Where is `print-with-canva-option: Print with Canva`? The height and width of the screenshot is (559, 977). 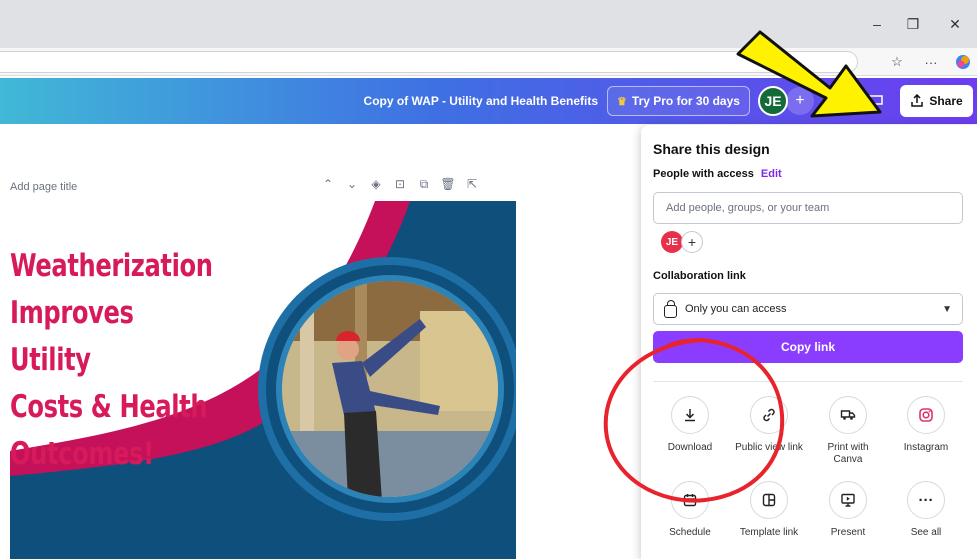 print-with-canva-option: Print with Canva is located at coordinates (848, 431).